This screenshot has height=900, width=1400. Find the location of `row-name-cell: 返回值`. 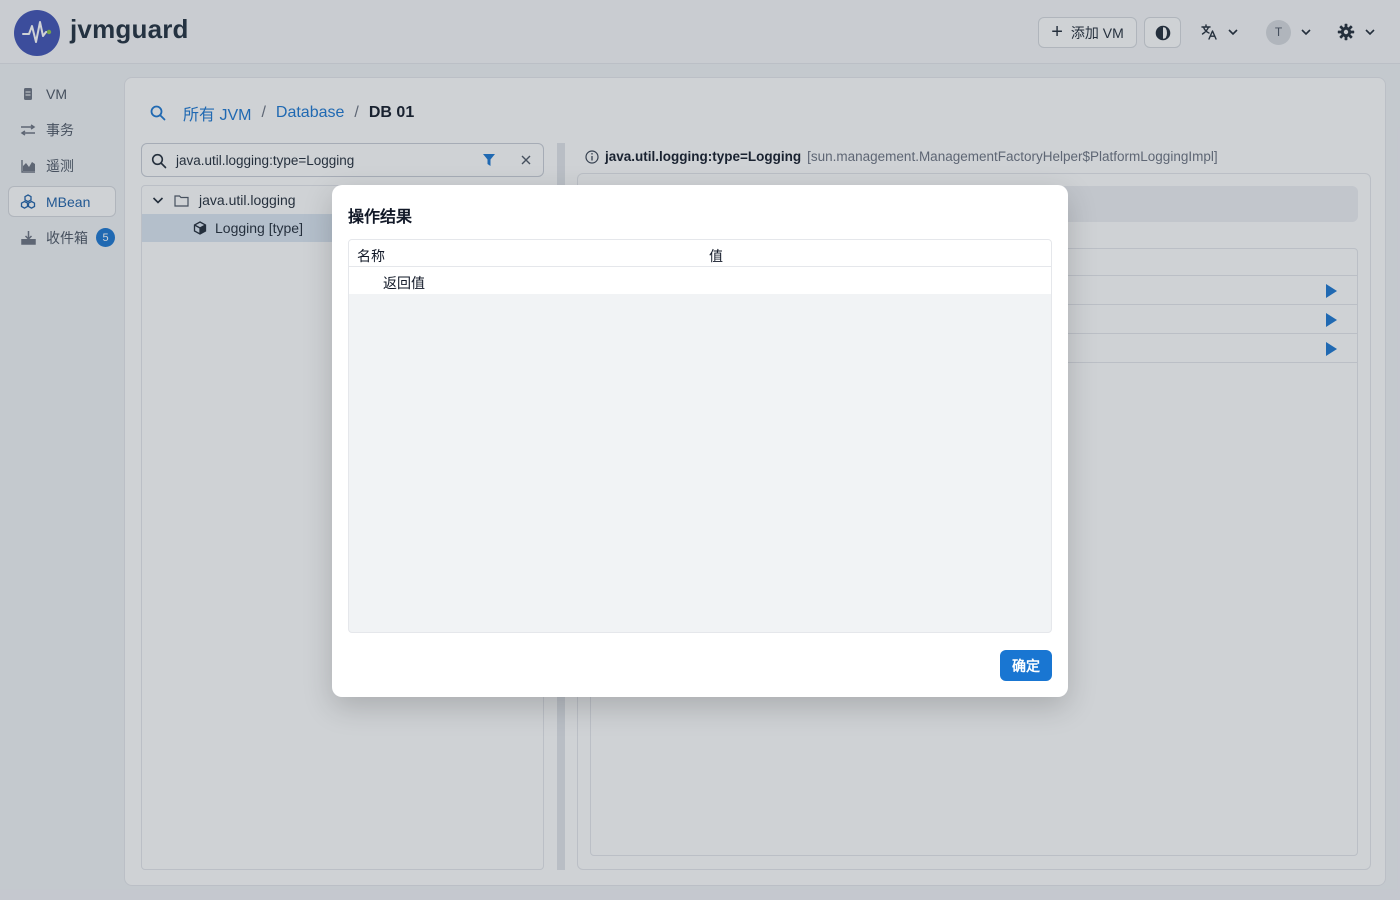

row-name-cell: 返回值 is located at coordinates (404, 283).